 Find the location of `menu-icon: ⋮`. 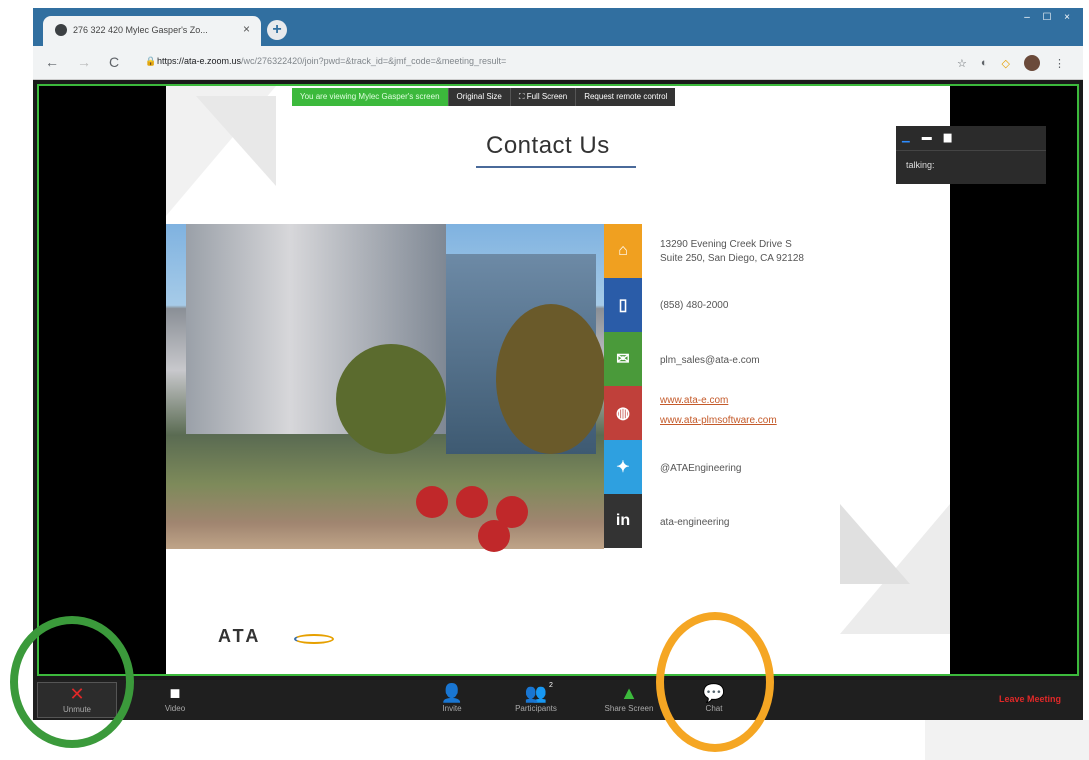

menu-icon: ⋮ is located at coordinates (1059, 63).